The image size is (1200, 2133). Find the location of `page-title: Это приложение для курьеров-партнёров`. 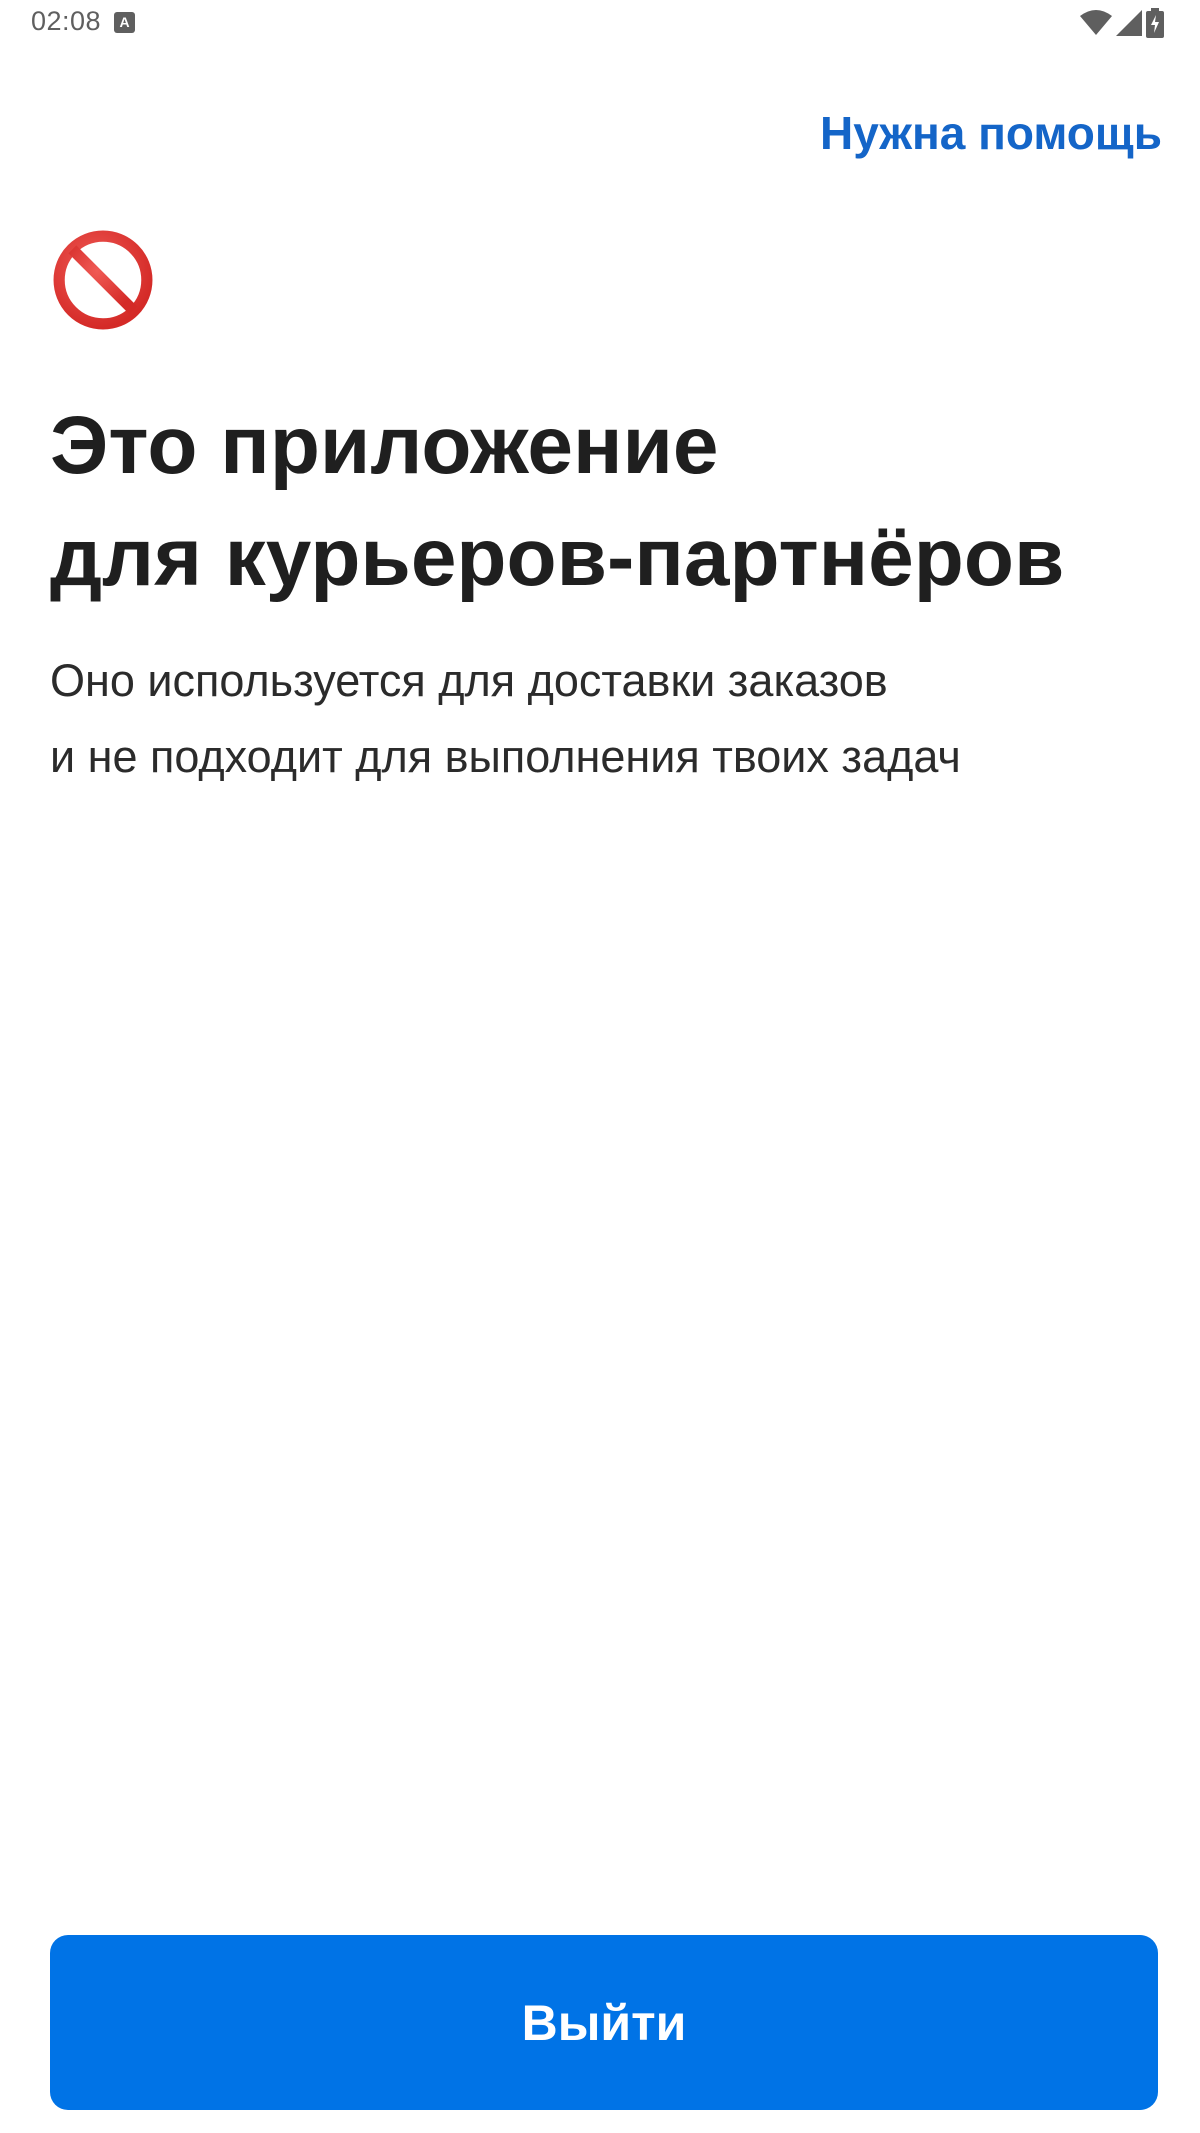

page-title: Это приложение для курьеров-партнёров is located at coordinates (600, 502).